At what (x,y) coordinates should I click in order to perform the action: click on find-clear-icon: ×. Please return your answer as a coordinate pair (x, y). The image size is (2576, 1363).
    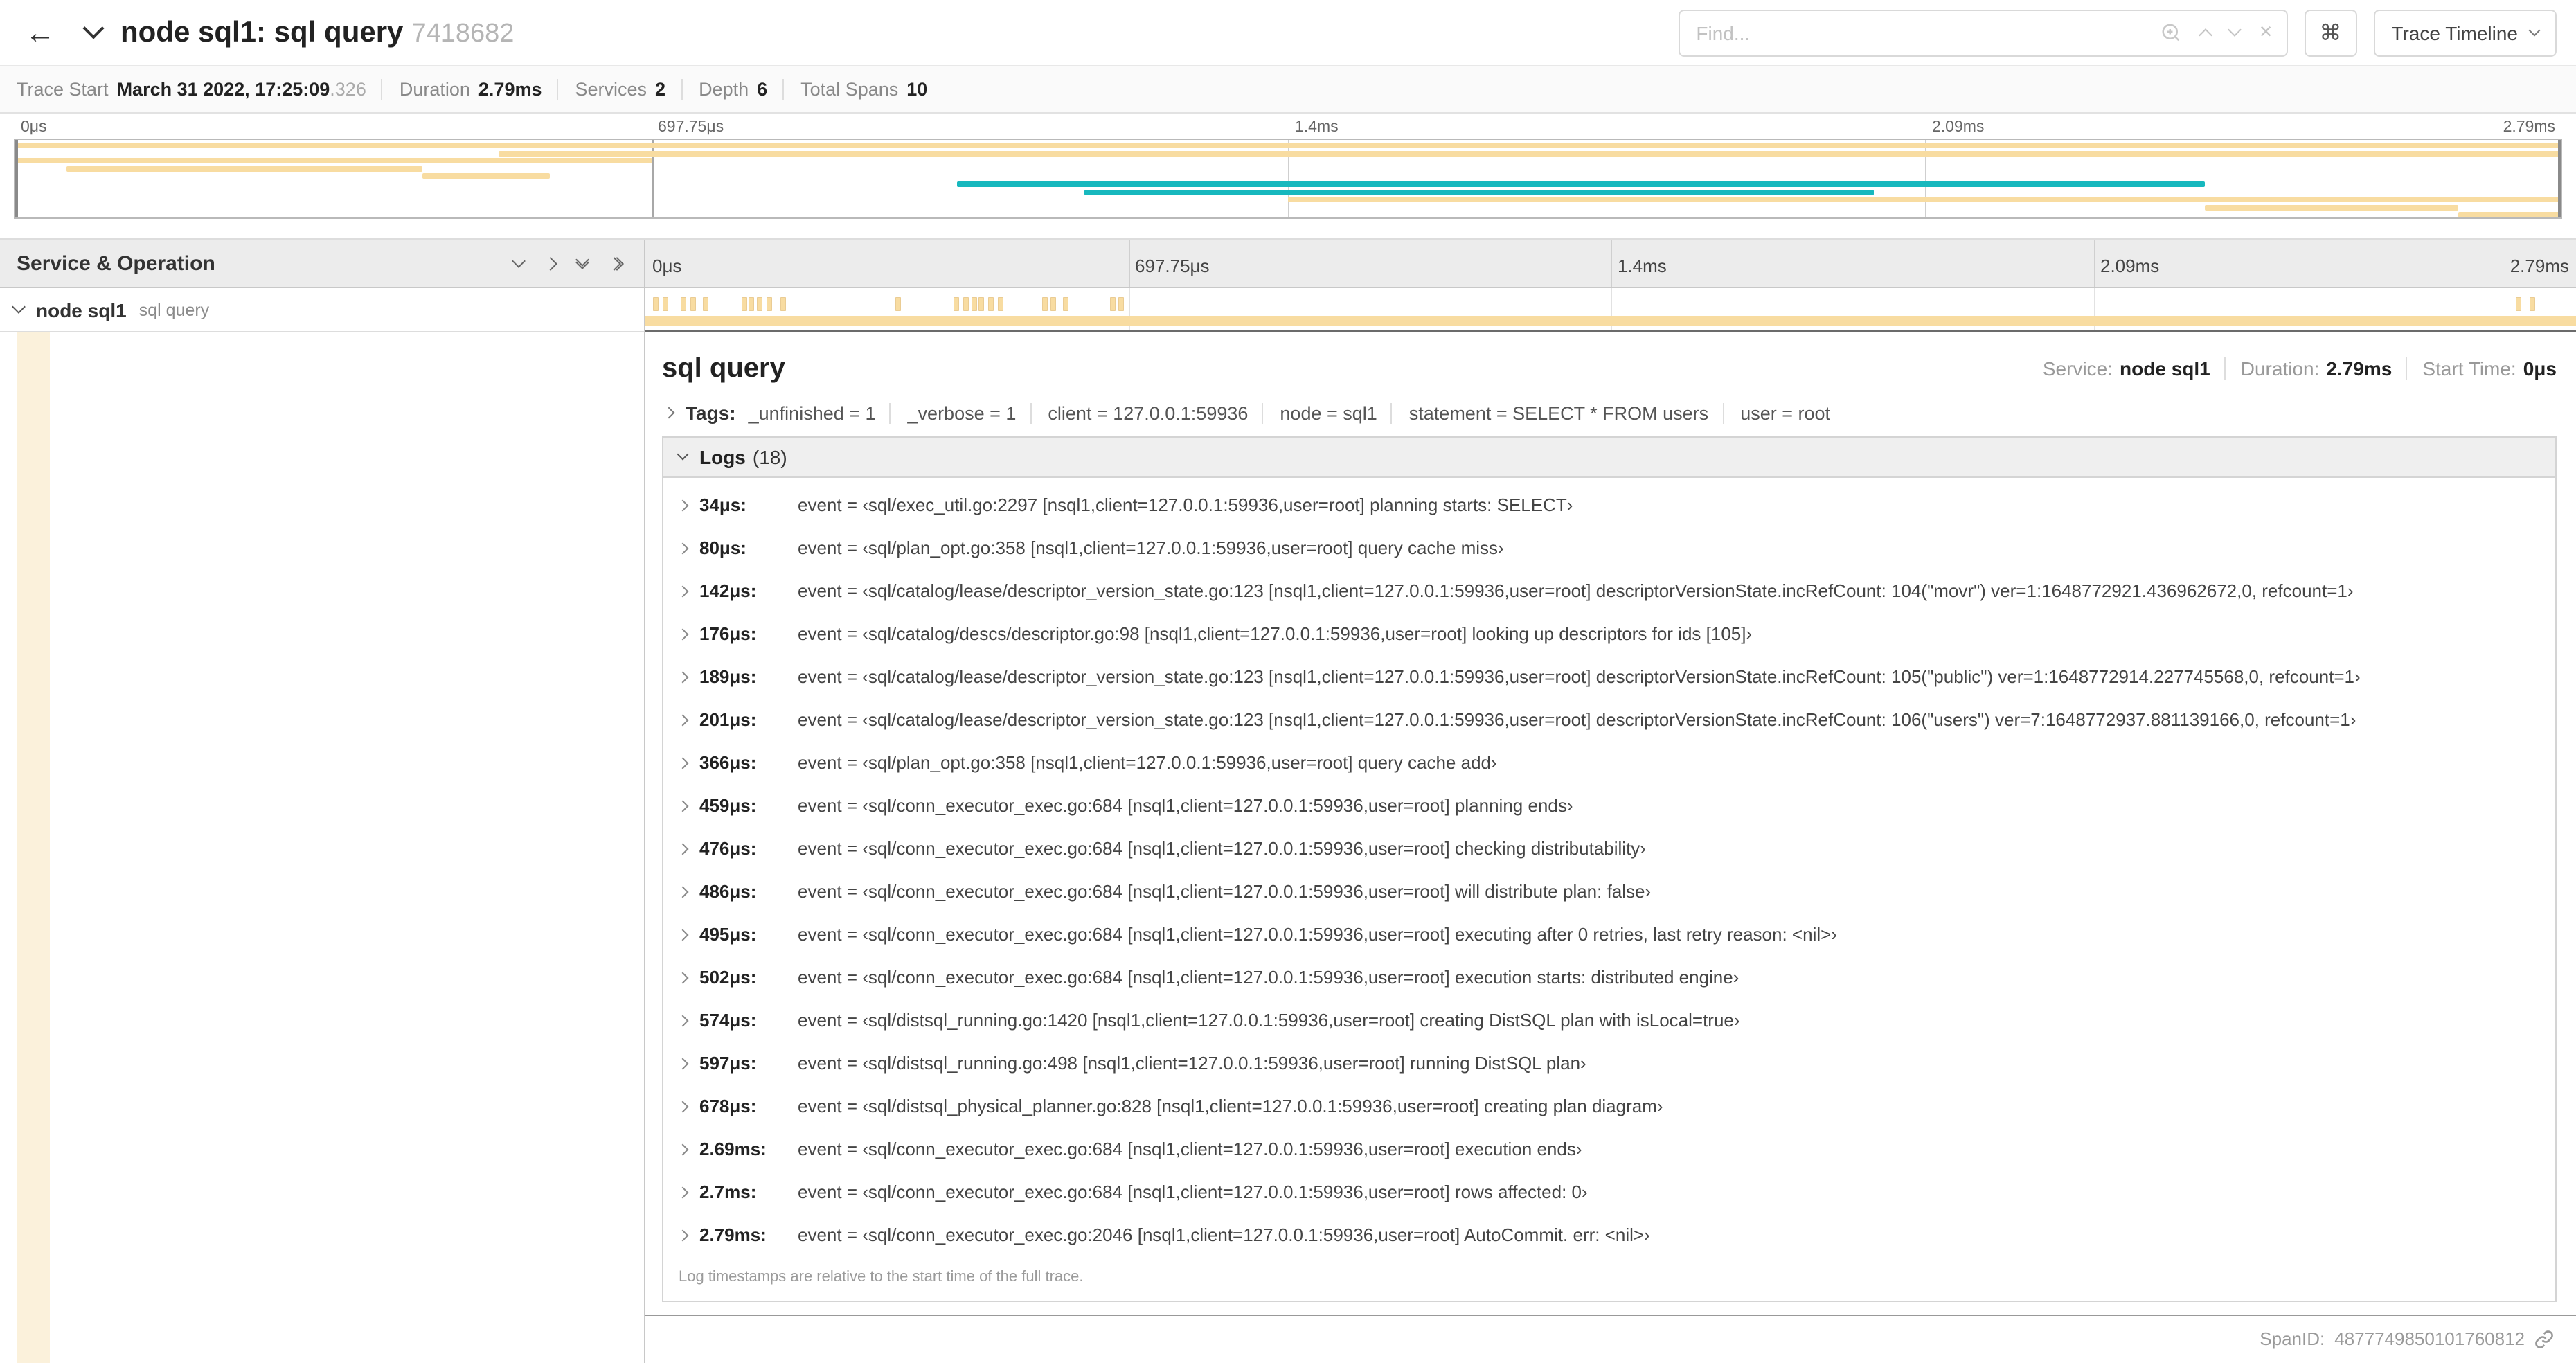
    Looking at the image, I should click on (2266, 33).